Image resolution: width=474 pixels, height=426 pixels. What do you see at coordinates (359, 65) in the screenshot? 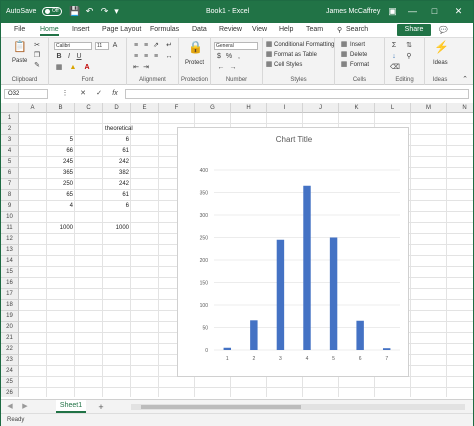
I see `format-cells-button: Format` at bounding box center [359, 65].